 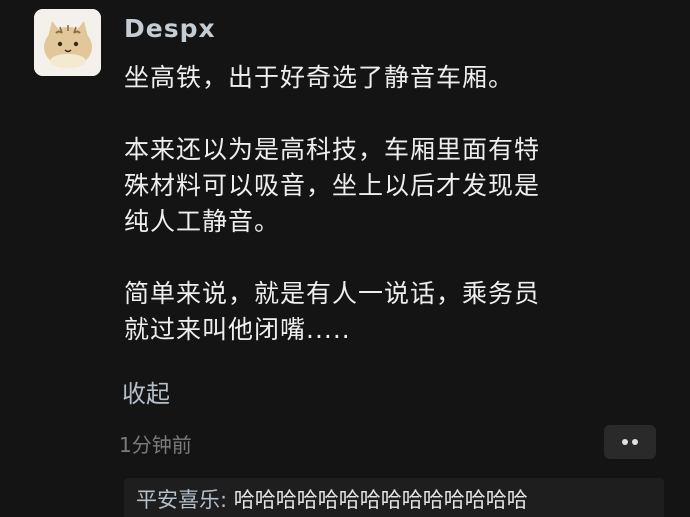 I want to click on more-dots-icon, so click(x=630, y=442).